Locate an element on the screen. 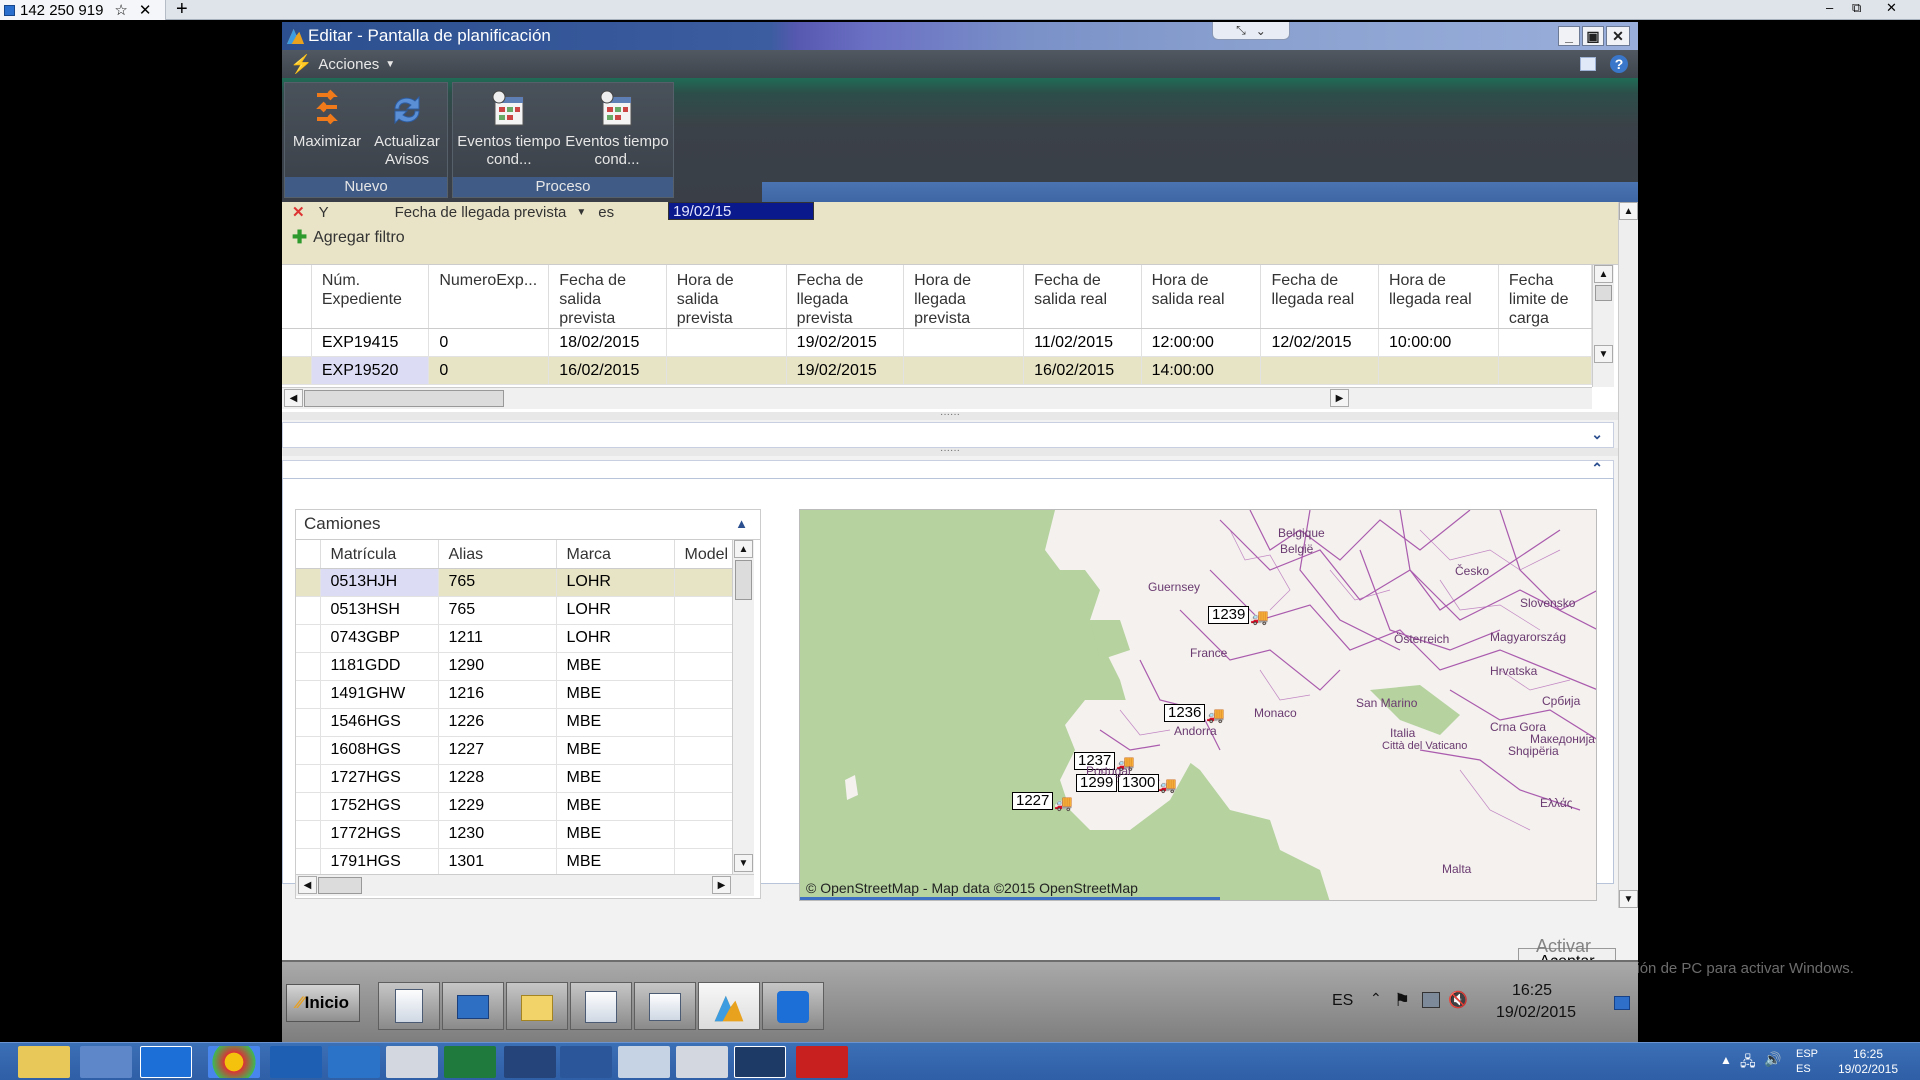  grid-horizontal-scrollbar: ◀ ▶ is located at coordinates (937, 398).